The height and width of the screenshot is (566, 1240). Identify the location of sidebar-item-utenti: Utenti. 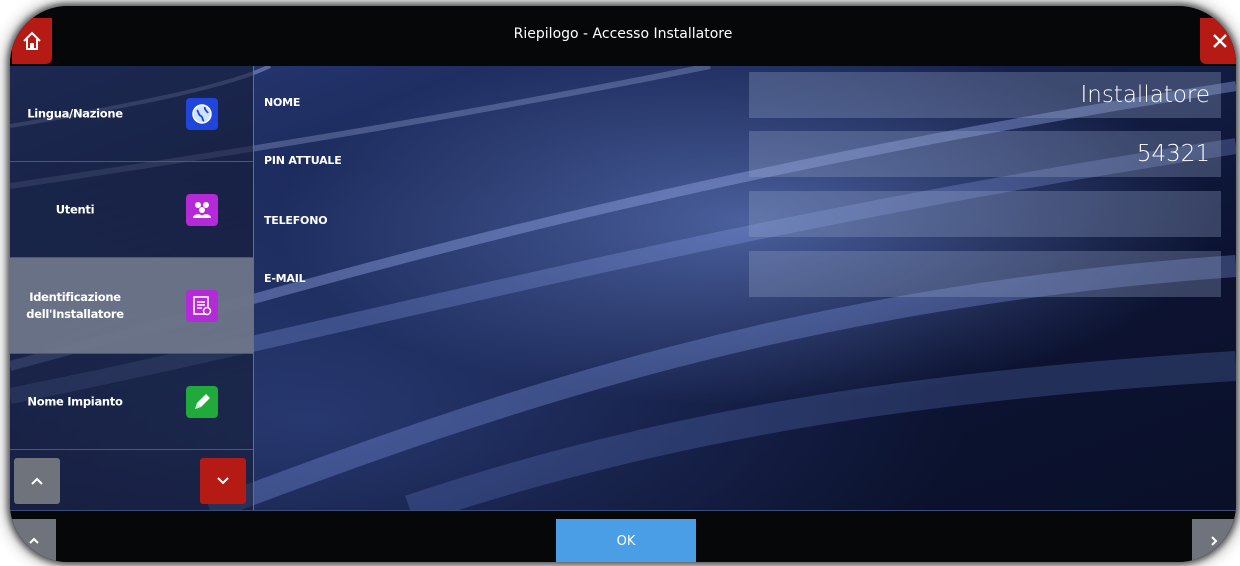
(131, 210).